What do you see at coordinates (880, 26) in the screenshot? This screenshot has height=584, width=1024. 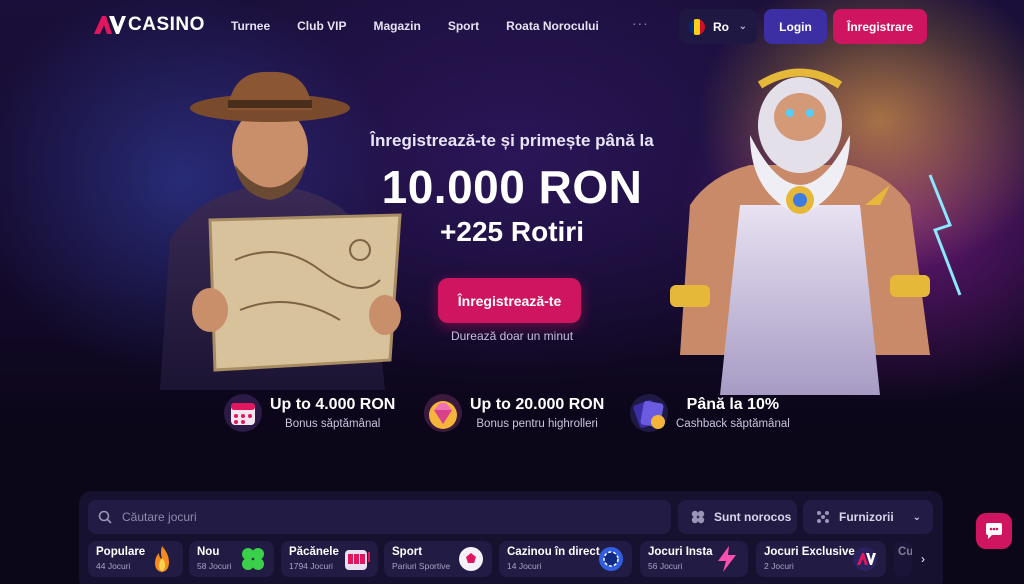 I see `register-button: Înregistrare` at bounding box center [880, 26].